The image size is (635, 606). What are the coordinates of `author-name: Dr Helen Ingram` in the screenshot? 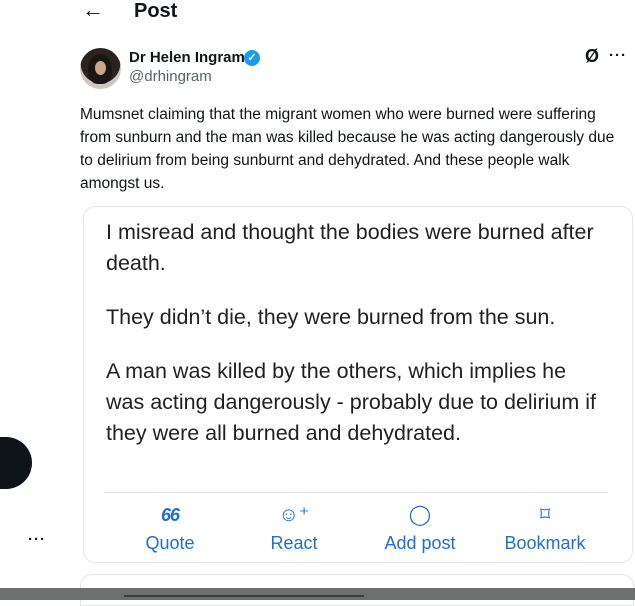 It's located at (187, 57).